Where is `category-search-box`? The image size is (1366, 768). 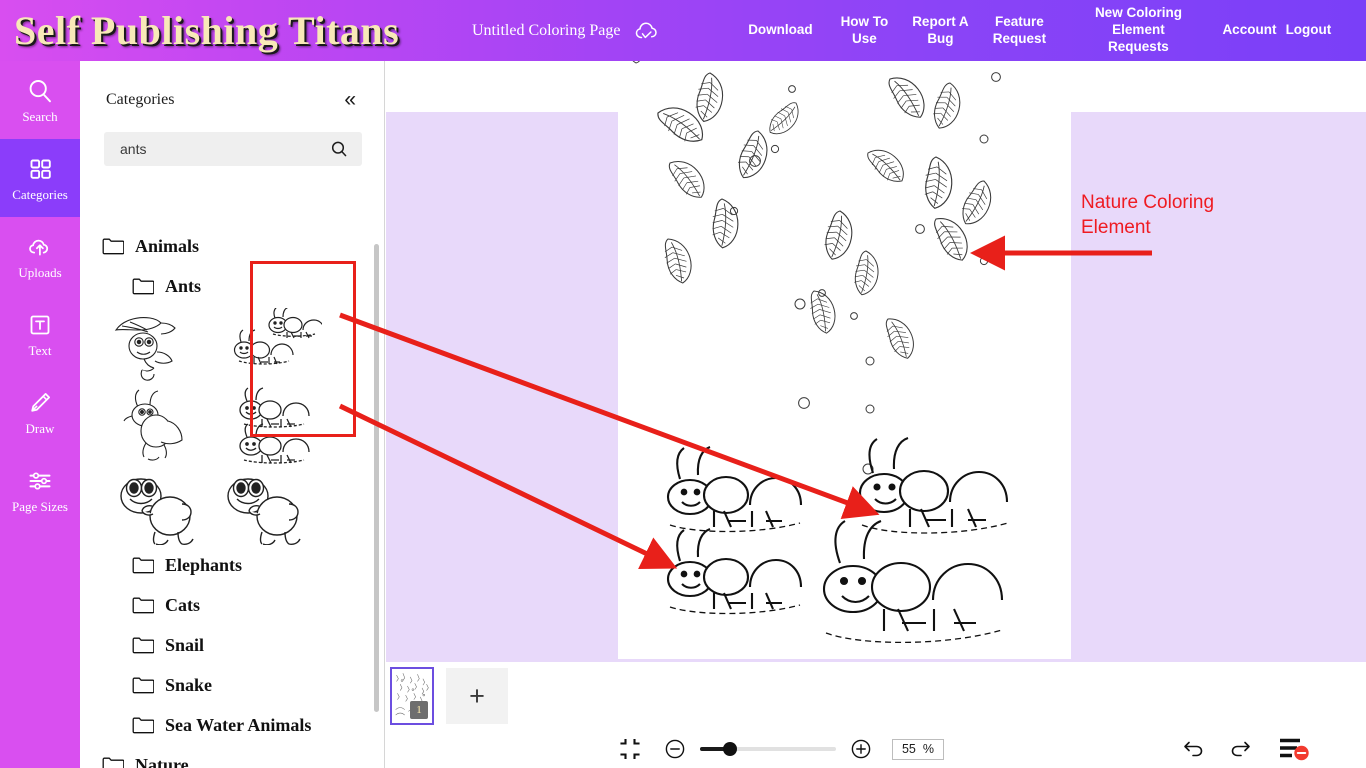 category-search-box is located at coordinates (233, 149).